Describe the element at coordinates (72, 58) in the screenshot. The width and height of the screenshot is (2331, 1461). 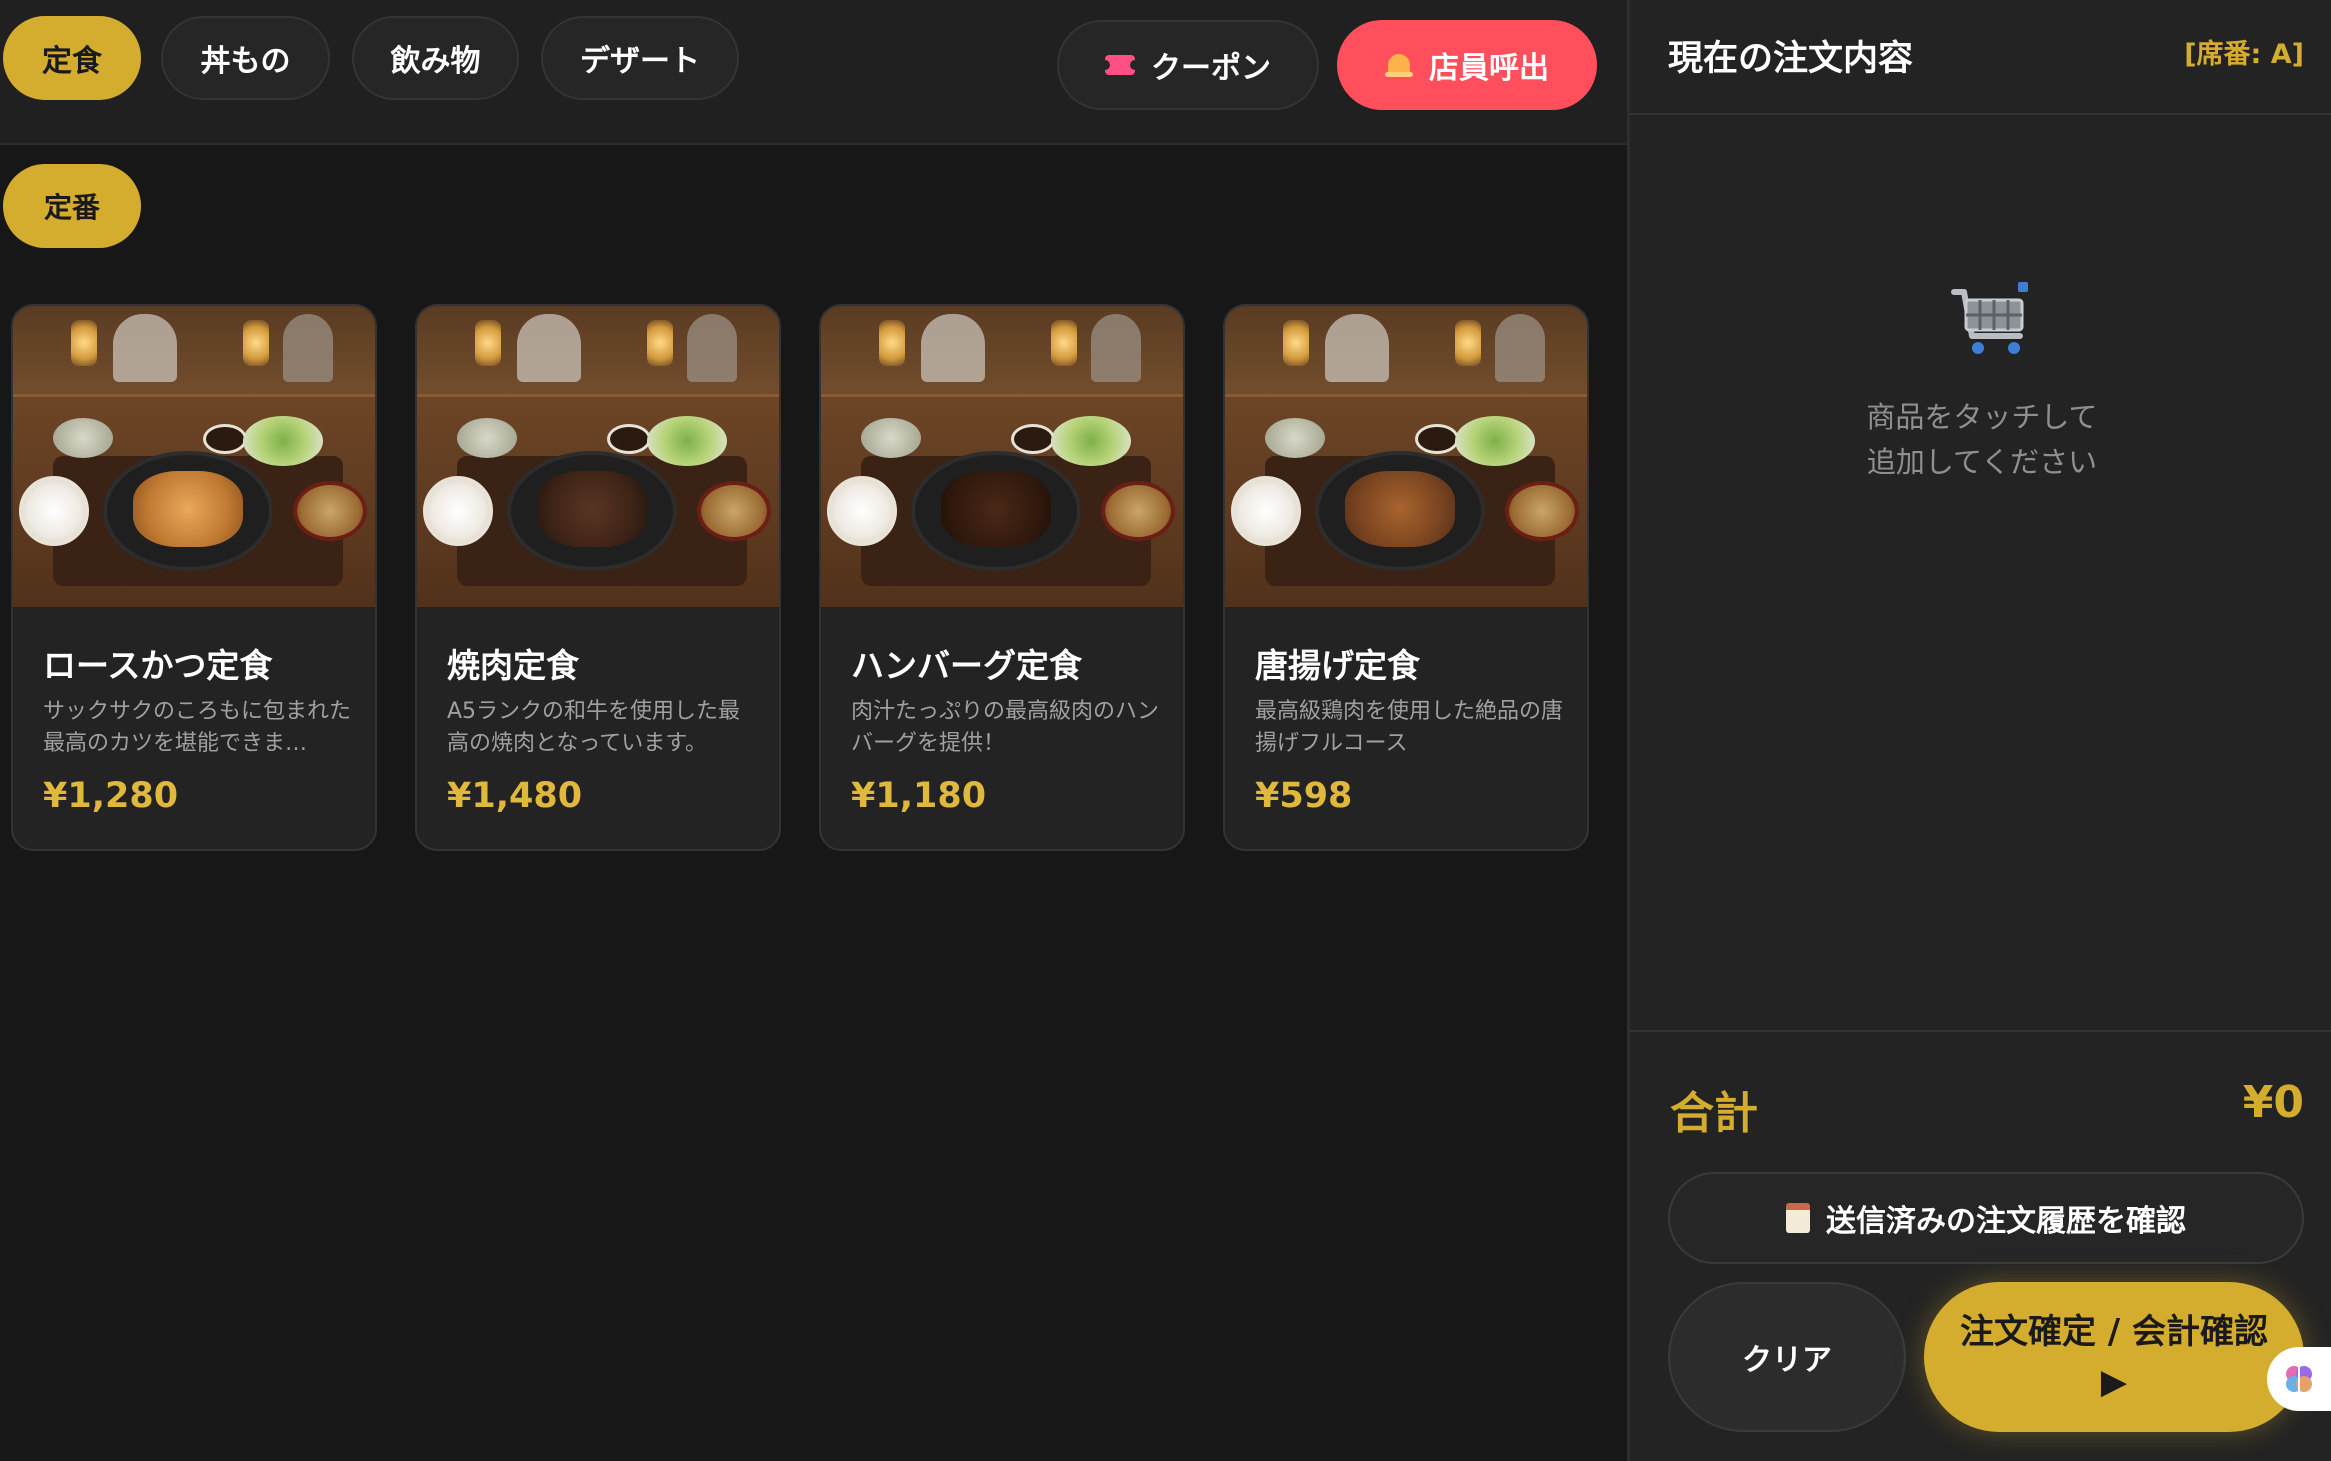
I see `category-tab-teishoku: 定食` at that location.